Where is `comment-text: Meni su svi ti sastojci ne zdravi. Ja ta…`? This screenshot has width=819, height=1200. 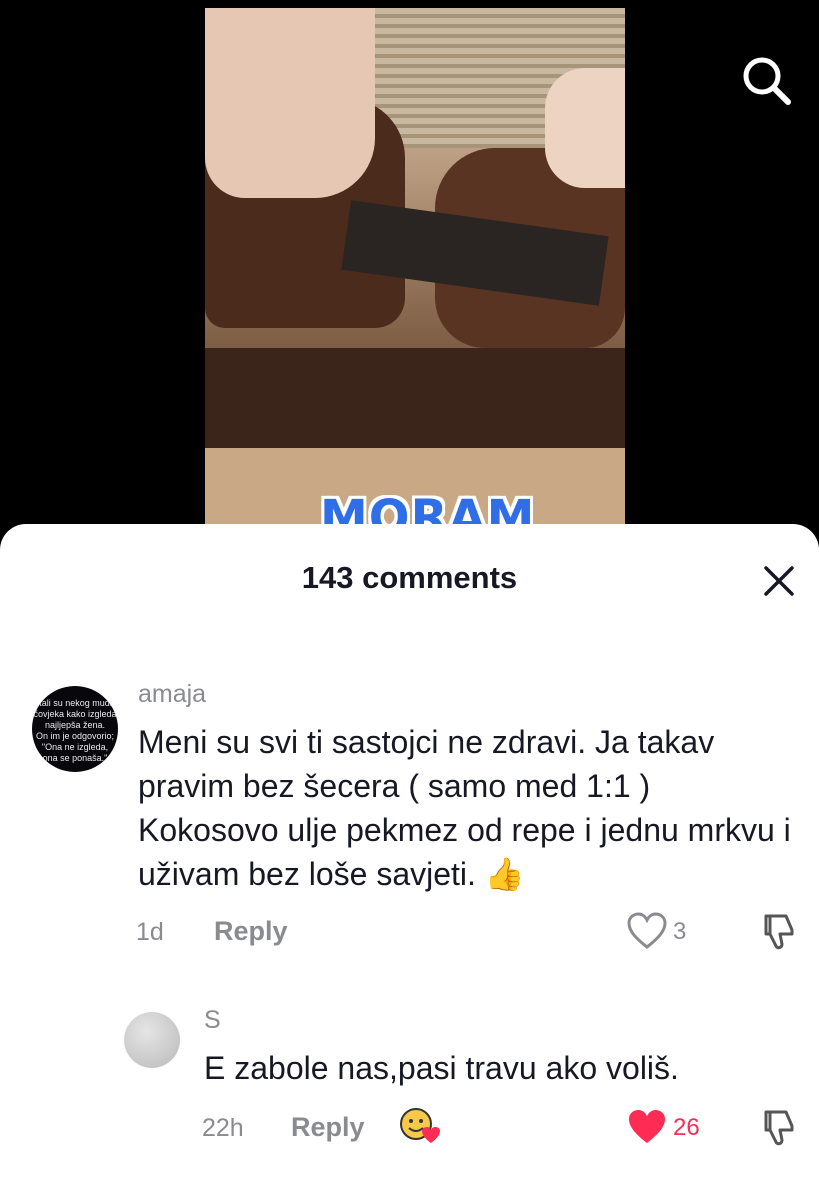
comment-text: Meni su svi ti sastojci ne zdravi. Ja ta… is located at coordinates (468, 808).